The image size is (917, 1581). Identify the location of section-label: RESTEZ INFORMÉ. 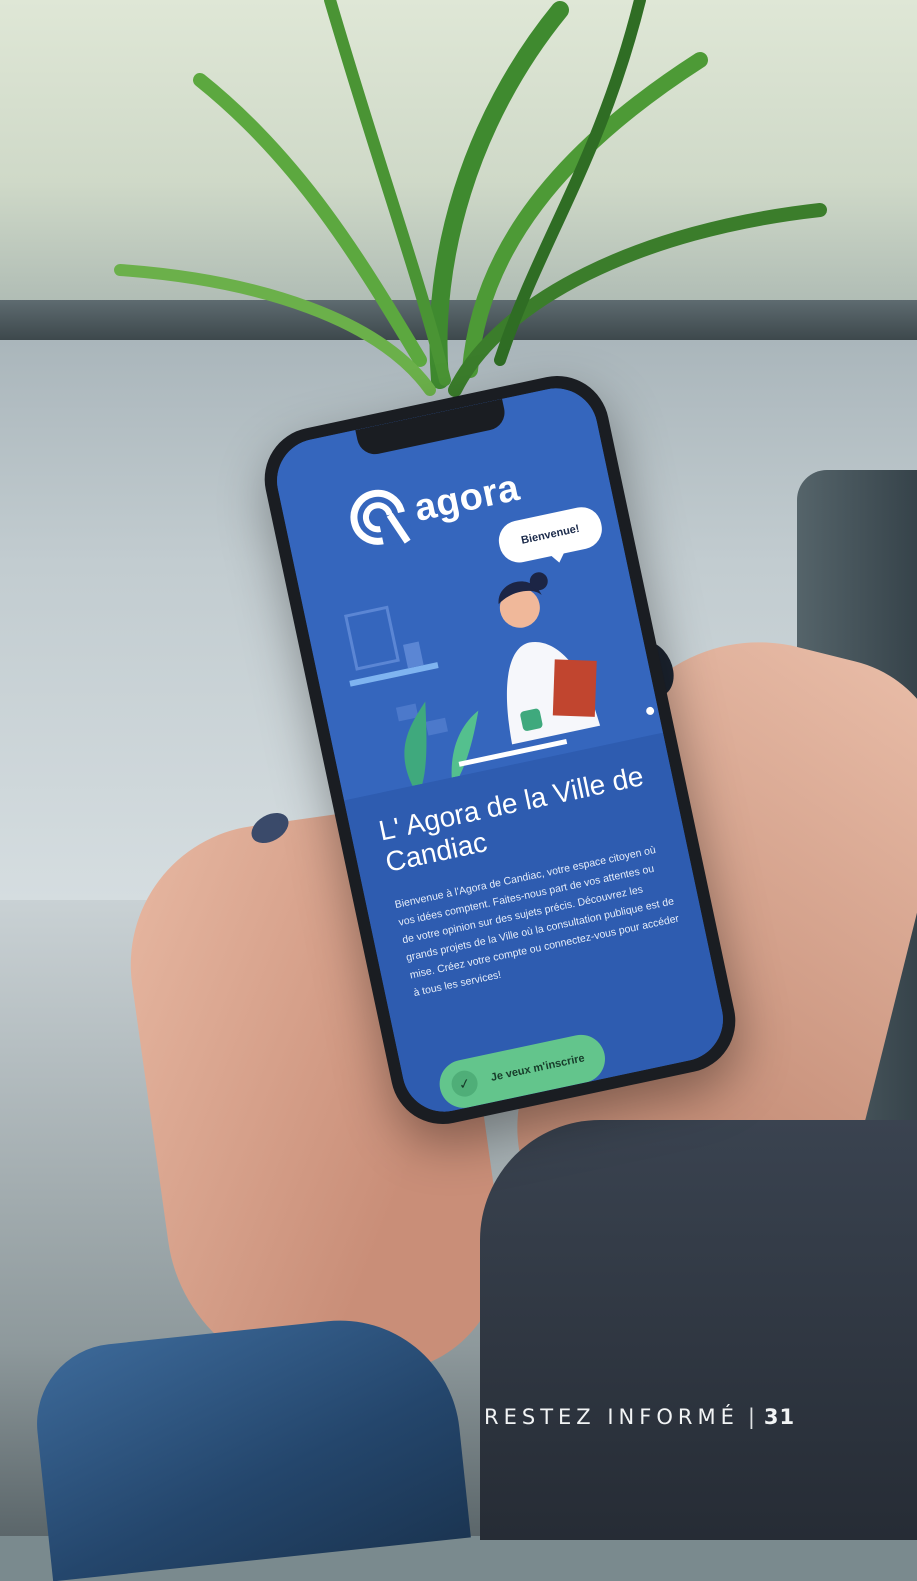
(611, 1417).